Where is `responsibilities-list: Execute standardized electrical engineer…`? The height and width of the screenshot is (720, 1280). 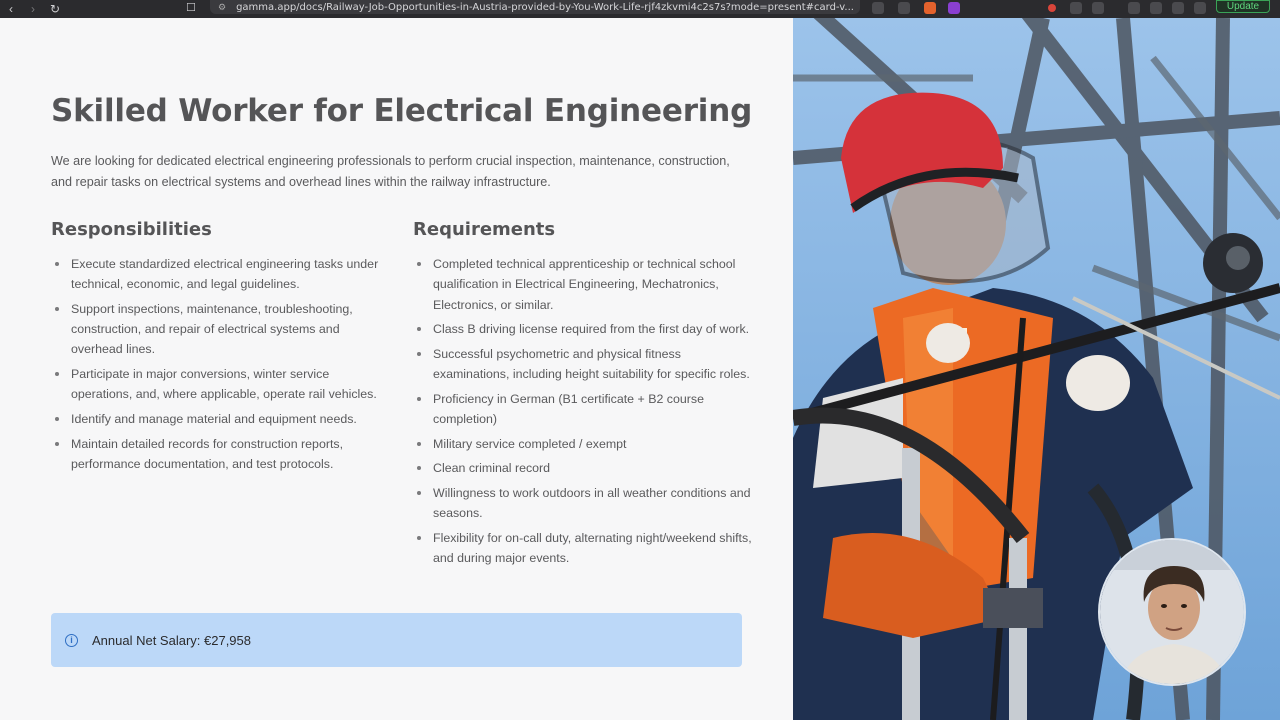
responsibilities-list: Execute standardized electrical engineer… is located at coordinates (216, 364).